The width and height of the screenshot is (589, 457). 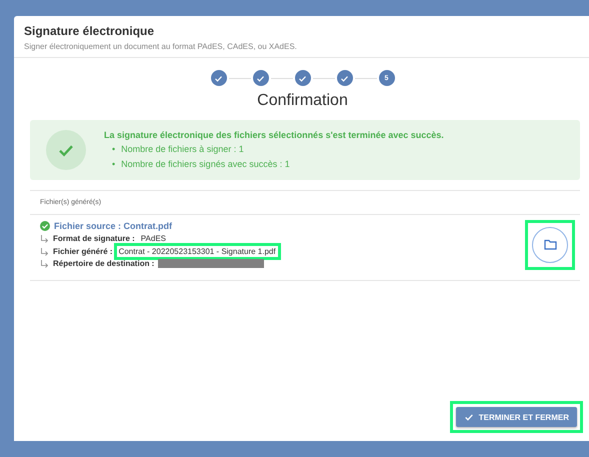 What do you see at coordinates (302, 101) in the screenshot?
I see `step-title: Confirmation` at bounding box center [302, 101].